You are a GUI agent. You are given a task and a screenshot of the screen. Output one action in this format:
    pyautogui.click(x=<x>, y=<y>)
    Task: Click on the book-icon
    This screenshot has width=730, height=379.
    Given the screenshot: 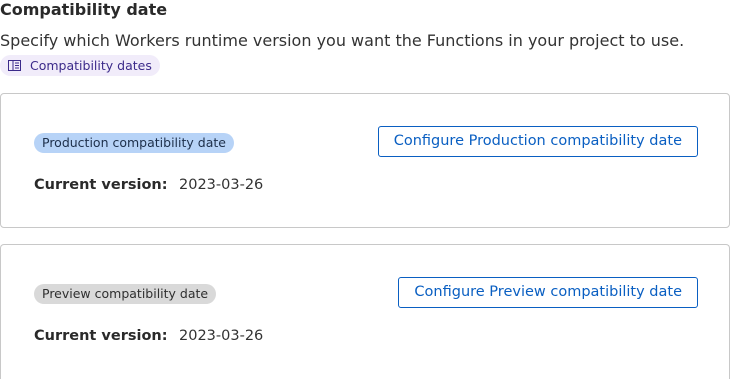 What is the action you would take?
    pyautogui.click(x=14, y=65)
    